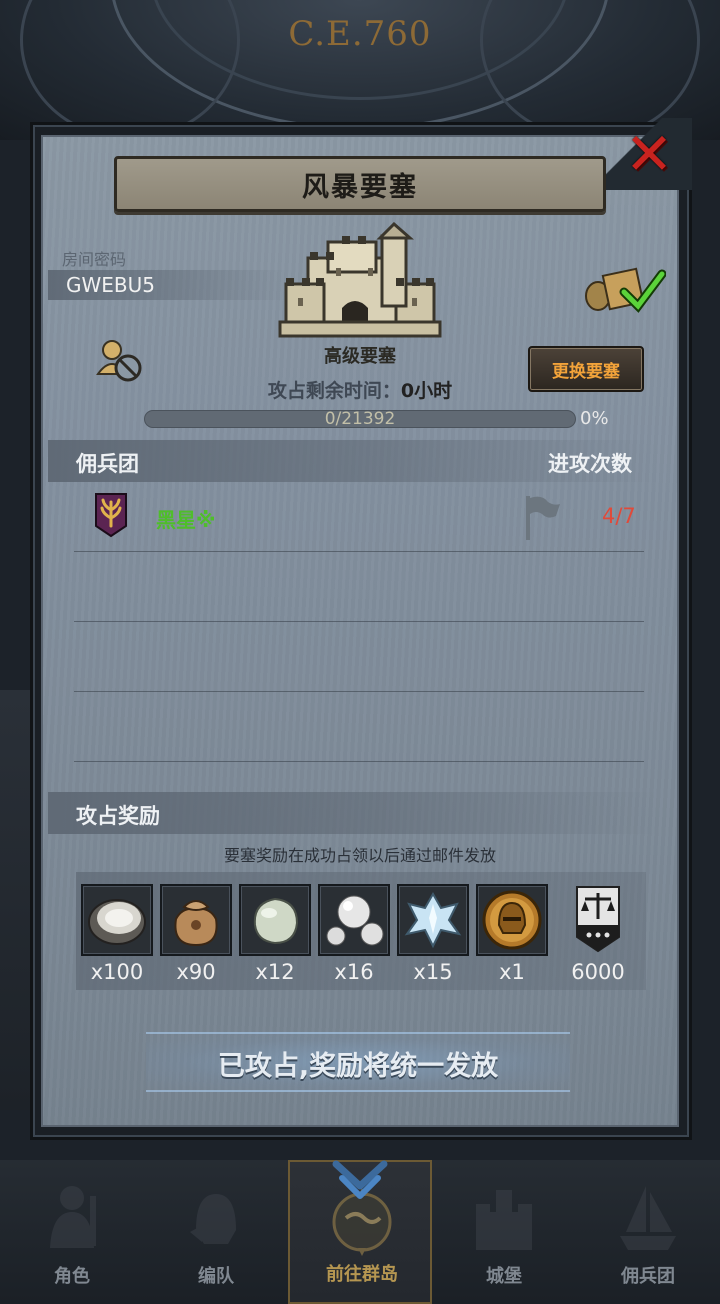 The height and width of the screenshot is (1304, 720). What do you see at coordinates (648, 1276) in the screenshot?
I see `nav-label: 佣兵团` at bounding box center [648, 1276].